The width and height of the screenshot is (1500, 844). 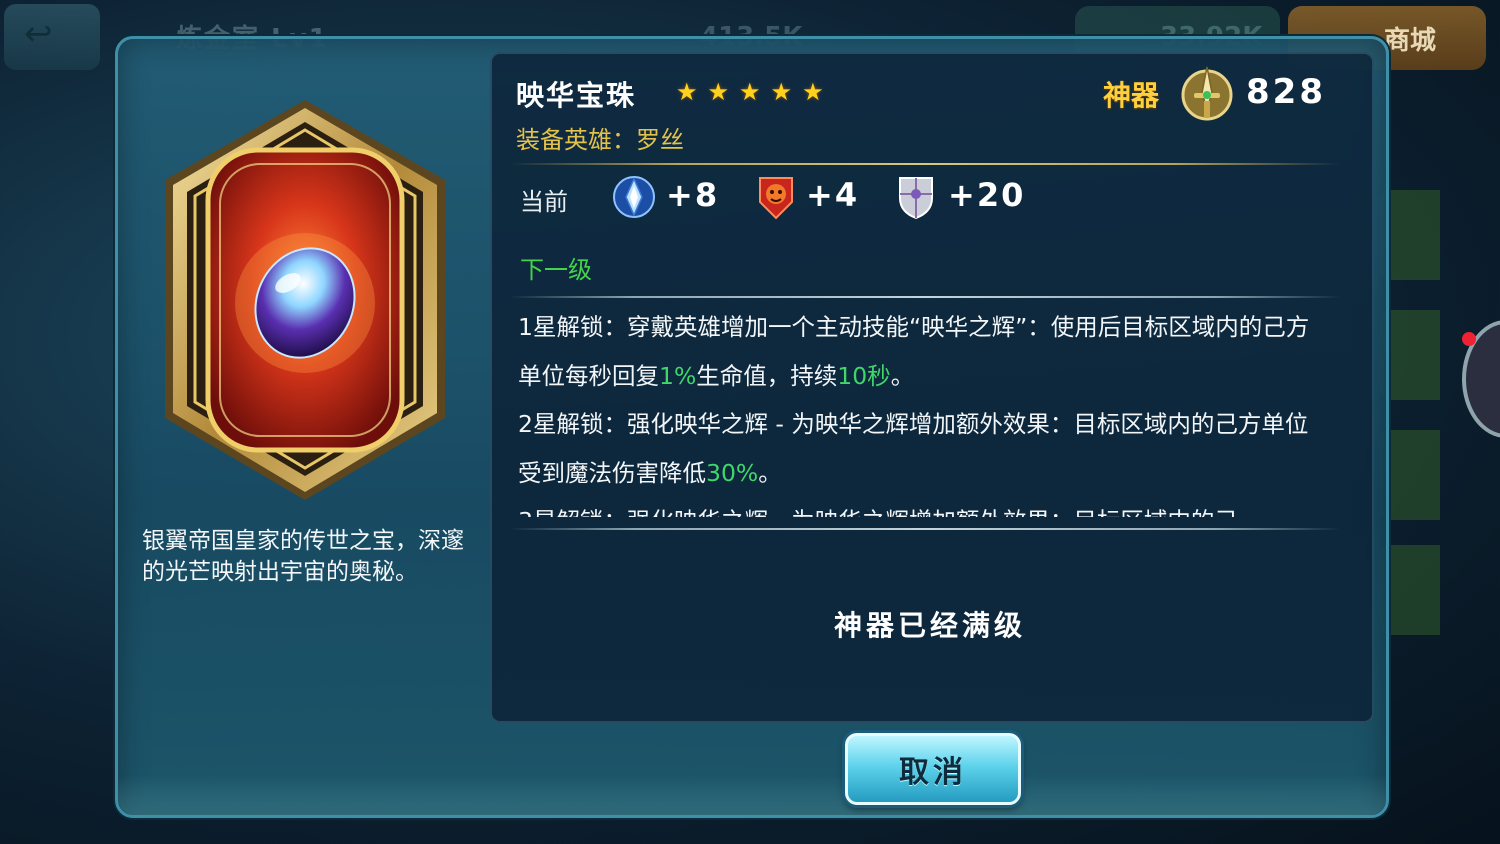 What do you see at coordinates (1131, 95) in the screenshot?
I see `artifact-type-label: 神器` at bounding box center [1131, 95].